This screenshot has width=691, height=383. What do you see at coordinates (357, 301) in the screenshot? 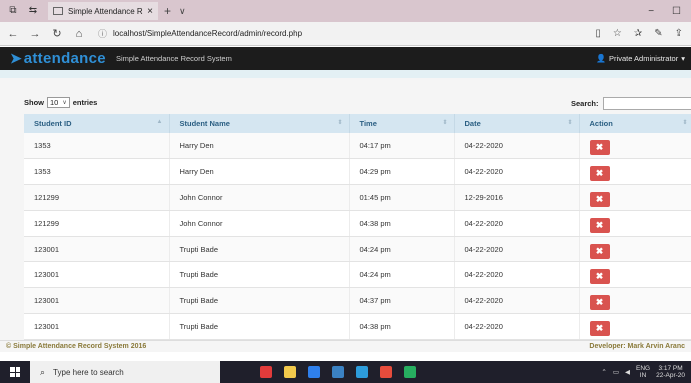
I see `table-row: 123001 Trupti Bade 04:37 pm 04-22-2020 ✖` at bounding box center [357, 301].